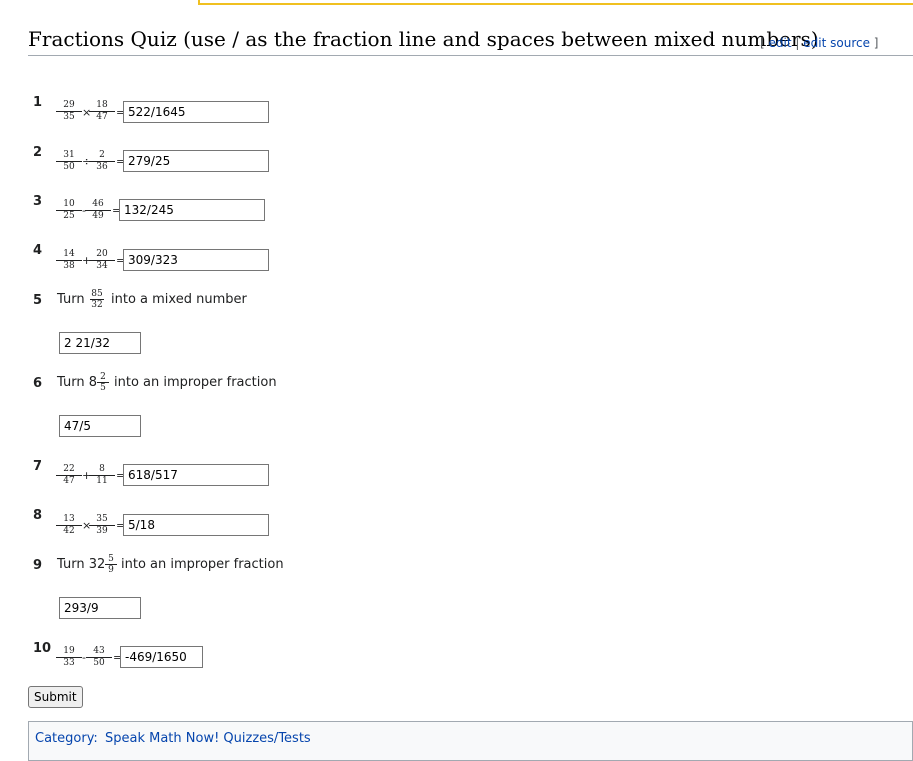 Image resolution: width=913 pixels, height=761 pixels. I want to click on fraction: 59, so click(111, 564).